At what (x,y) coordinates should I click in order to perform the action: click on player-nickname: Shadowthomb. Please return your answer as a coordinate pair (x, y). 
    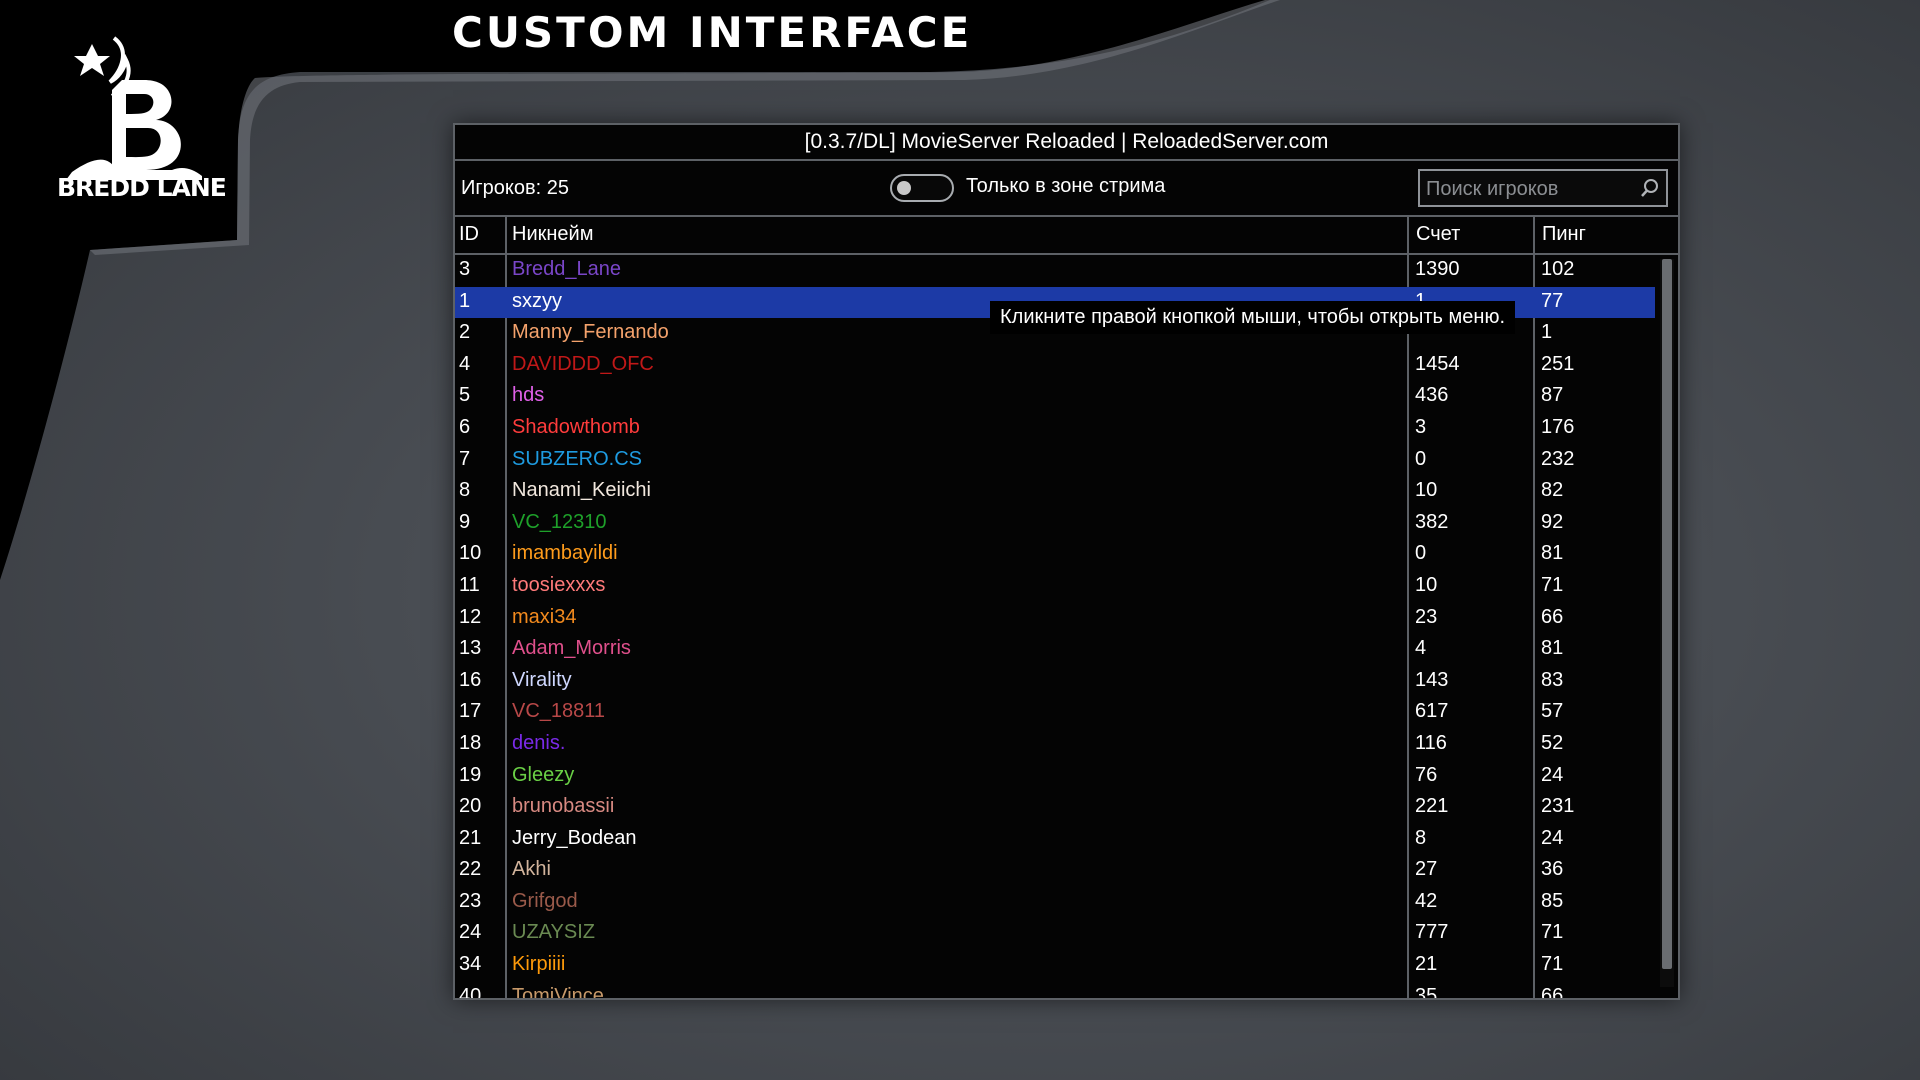
    Looking at the image, I should click on (576, 426).